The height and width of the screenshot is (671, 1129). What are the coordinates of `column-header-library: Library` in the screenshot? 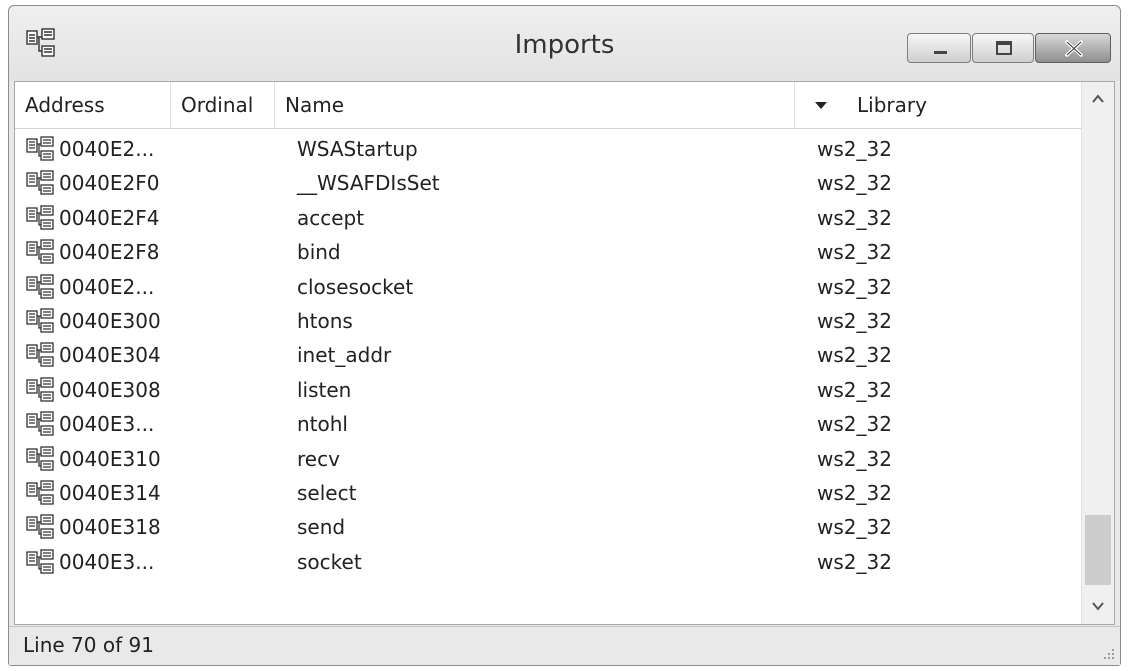 It's located at (939, 105).